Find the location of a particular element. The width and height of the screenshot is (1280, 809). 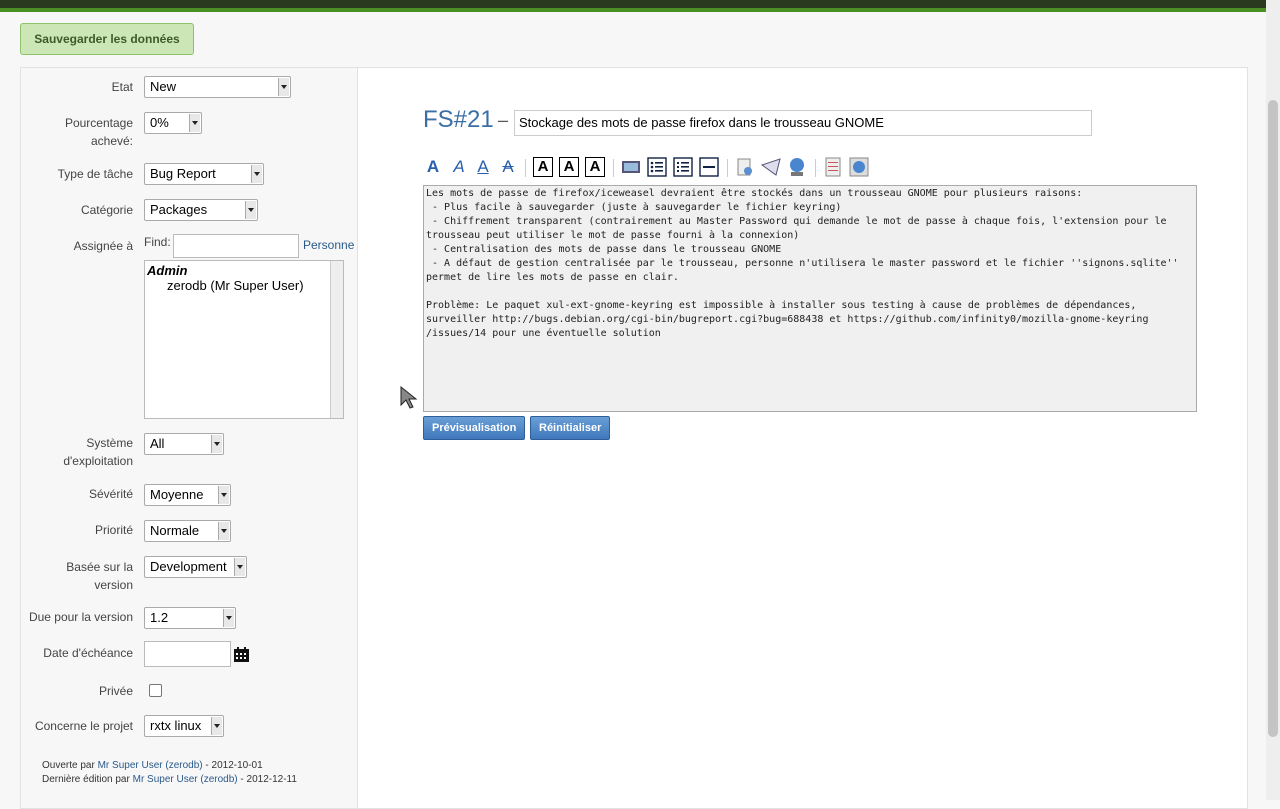

projet-value: rxtx linux is located at coordinates (176, 725).